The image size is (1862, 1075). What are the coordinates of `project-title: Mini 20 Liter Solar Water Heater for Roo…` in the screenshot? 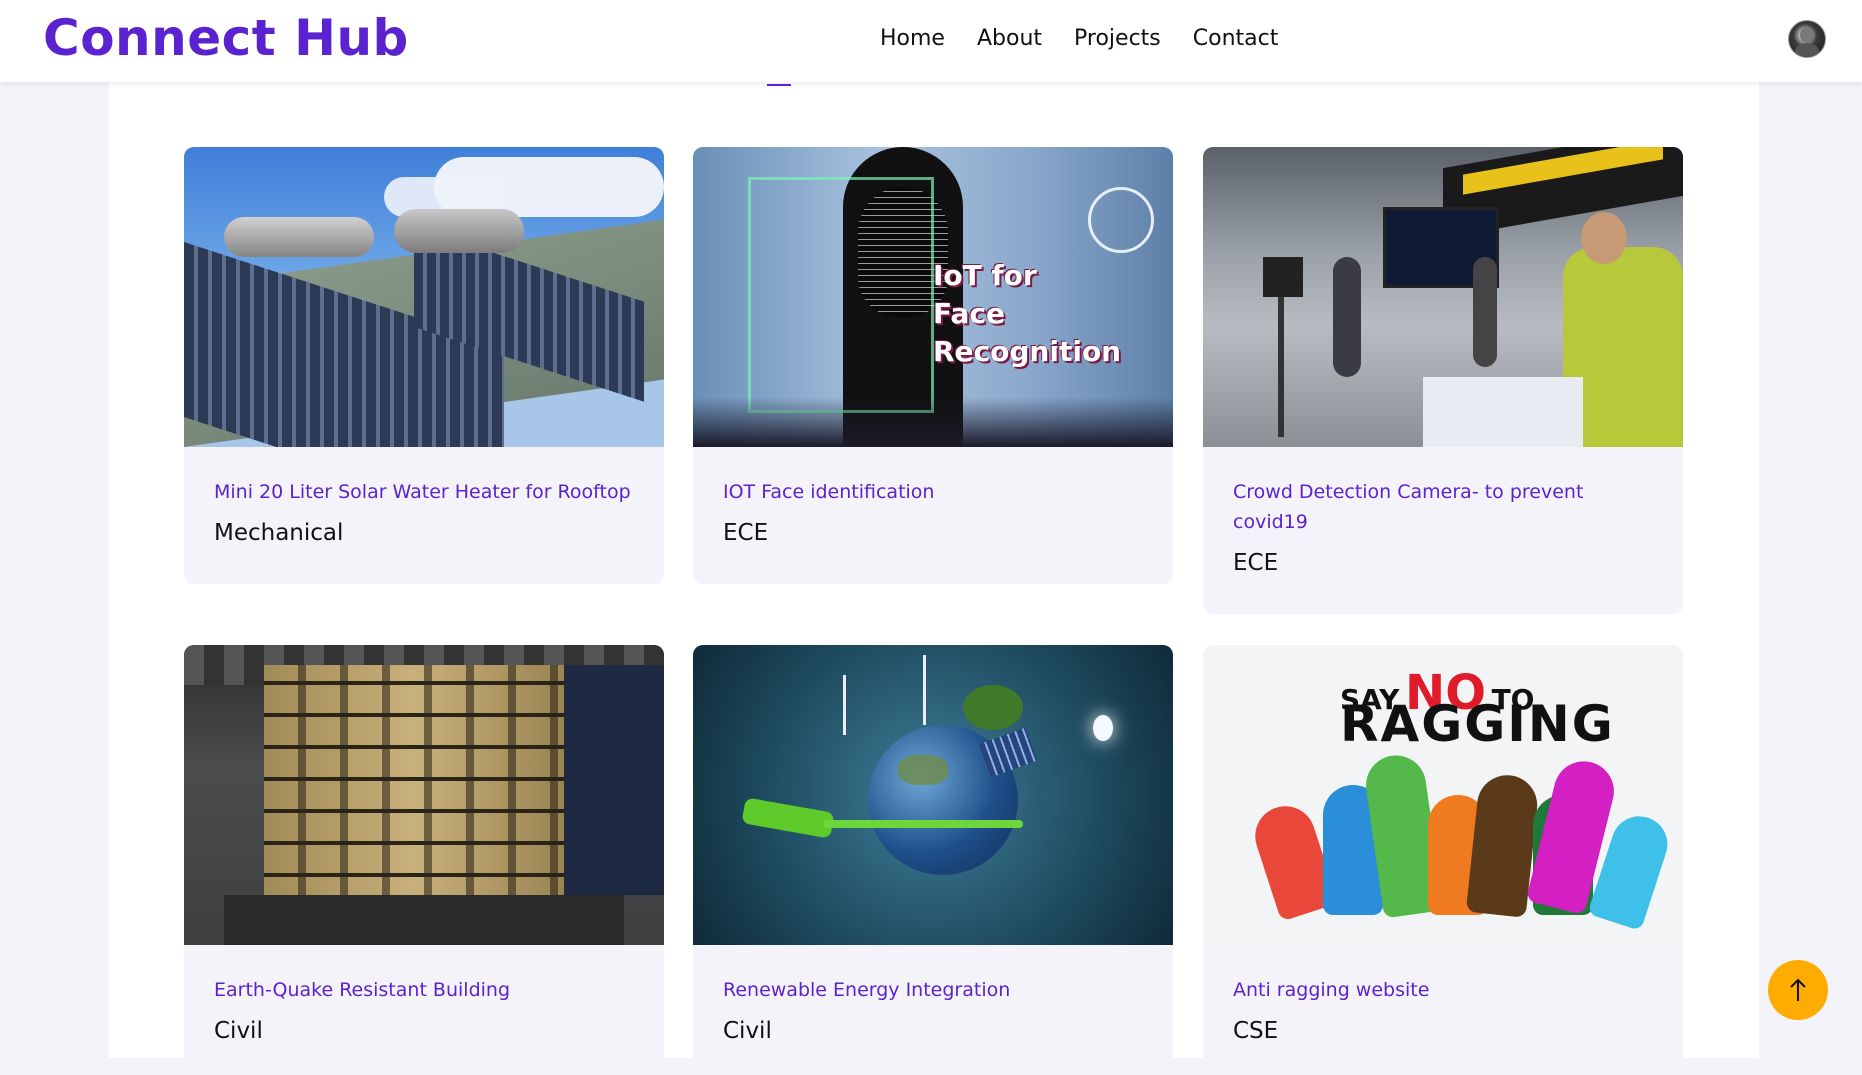 It's located at (424, 492).